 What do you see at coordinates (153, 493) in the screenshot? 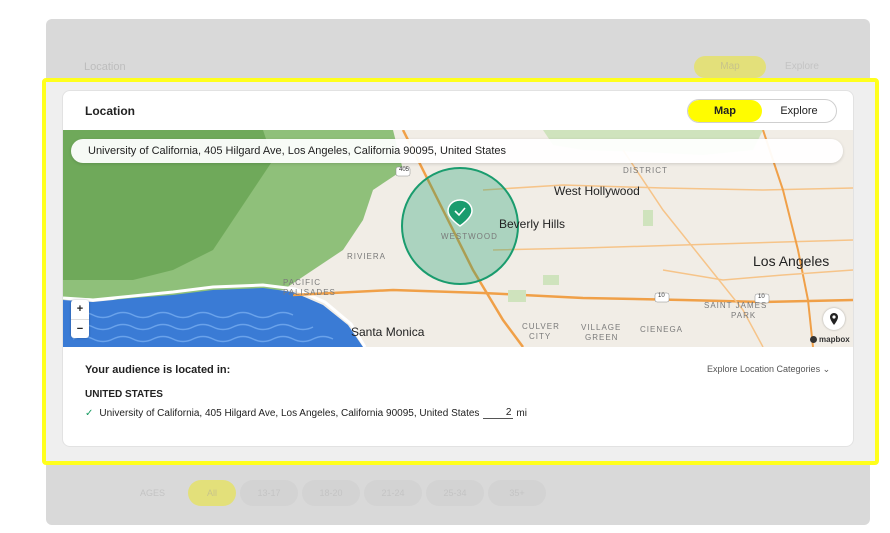
I see `background-age-label: AGES` at bounding box center [153, 493].